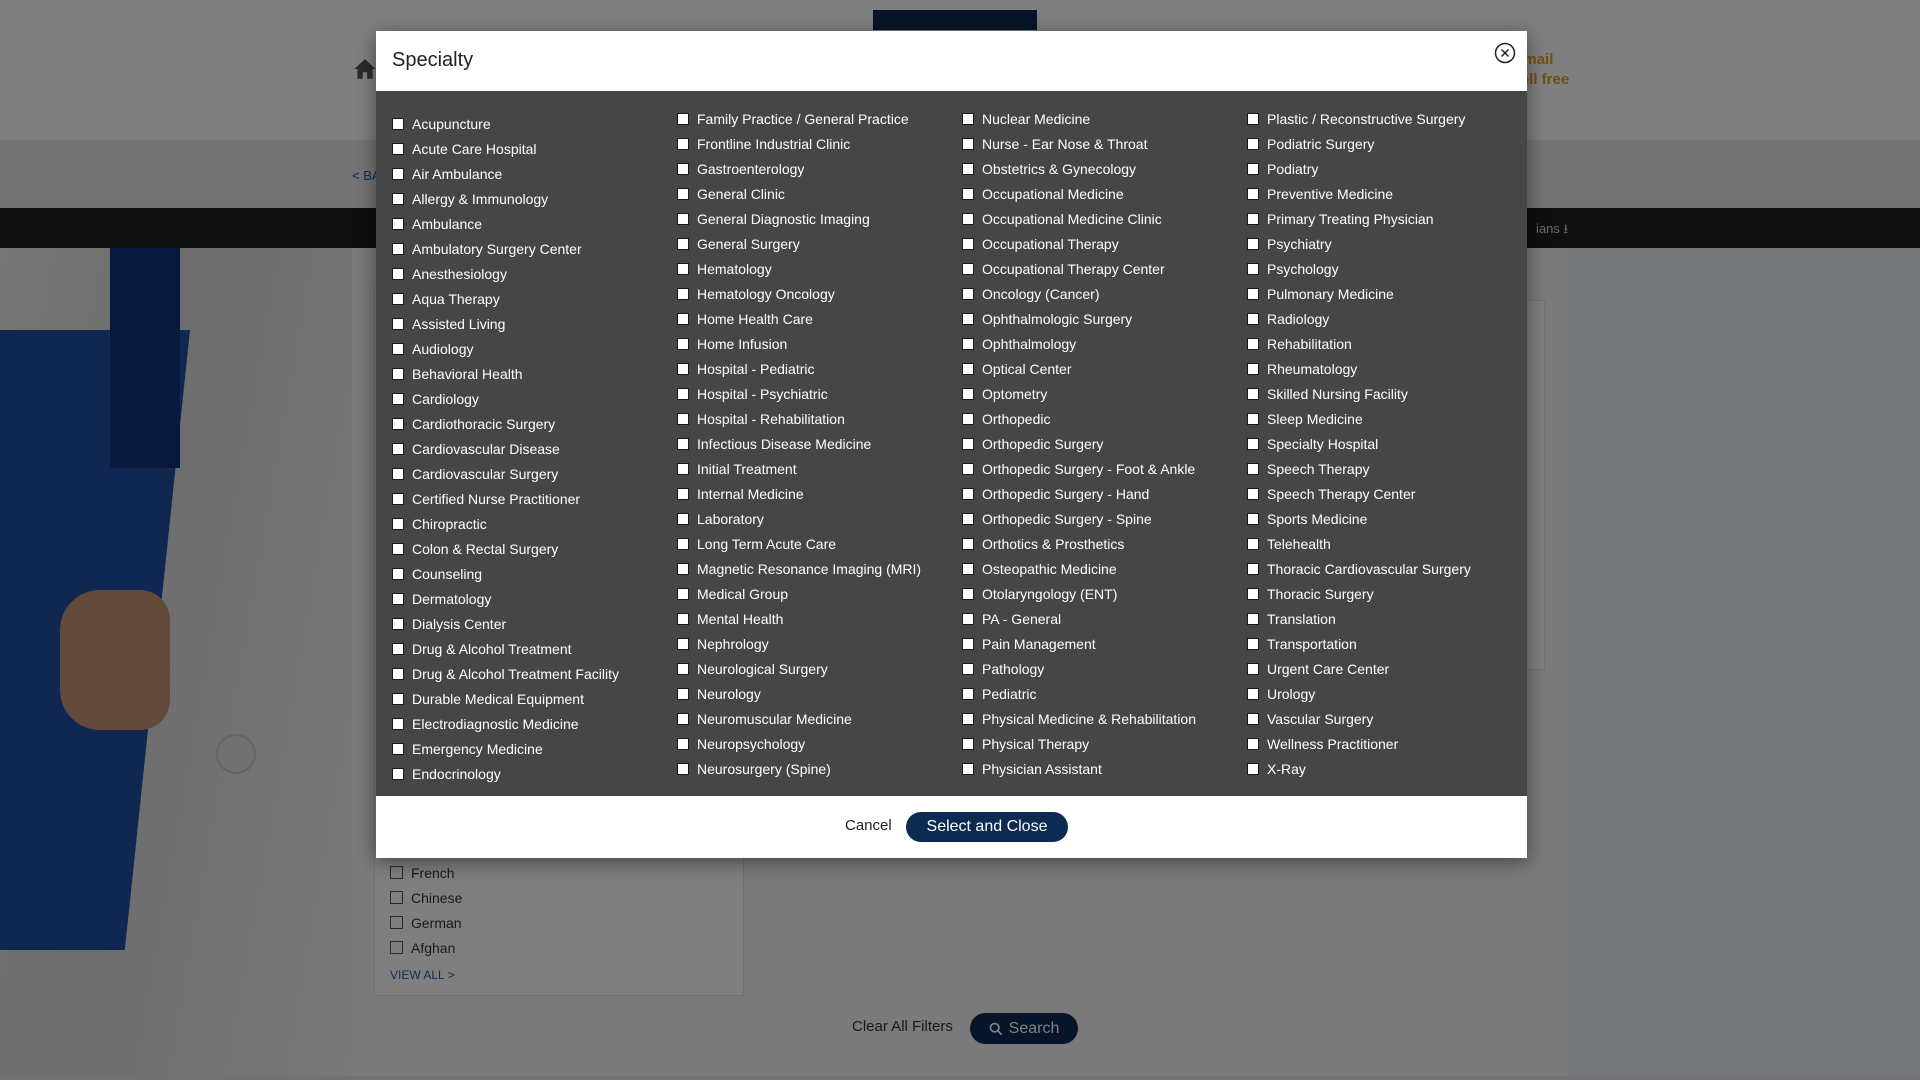 The image size is (1920, 1080). Describe the element at coordinates (819, 468) in the screenshot. I see `specialty-option: Initial Treatment` at that location.